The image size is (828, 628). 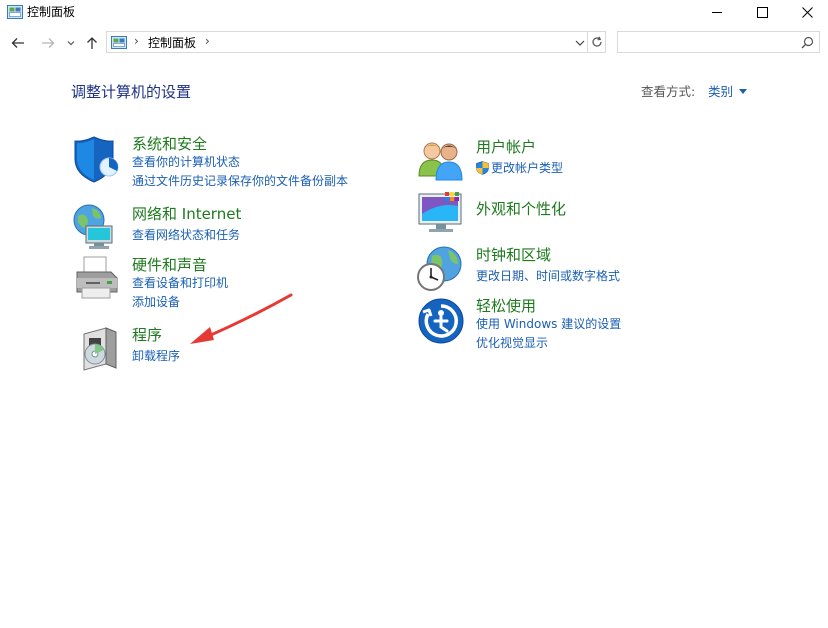 I want to click on up-button, so click(x=92, y=43).